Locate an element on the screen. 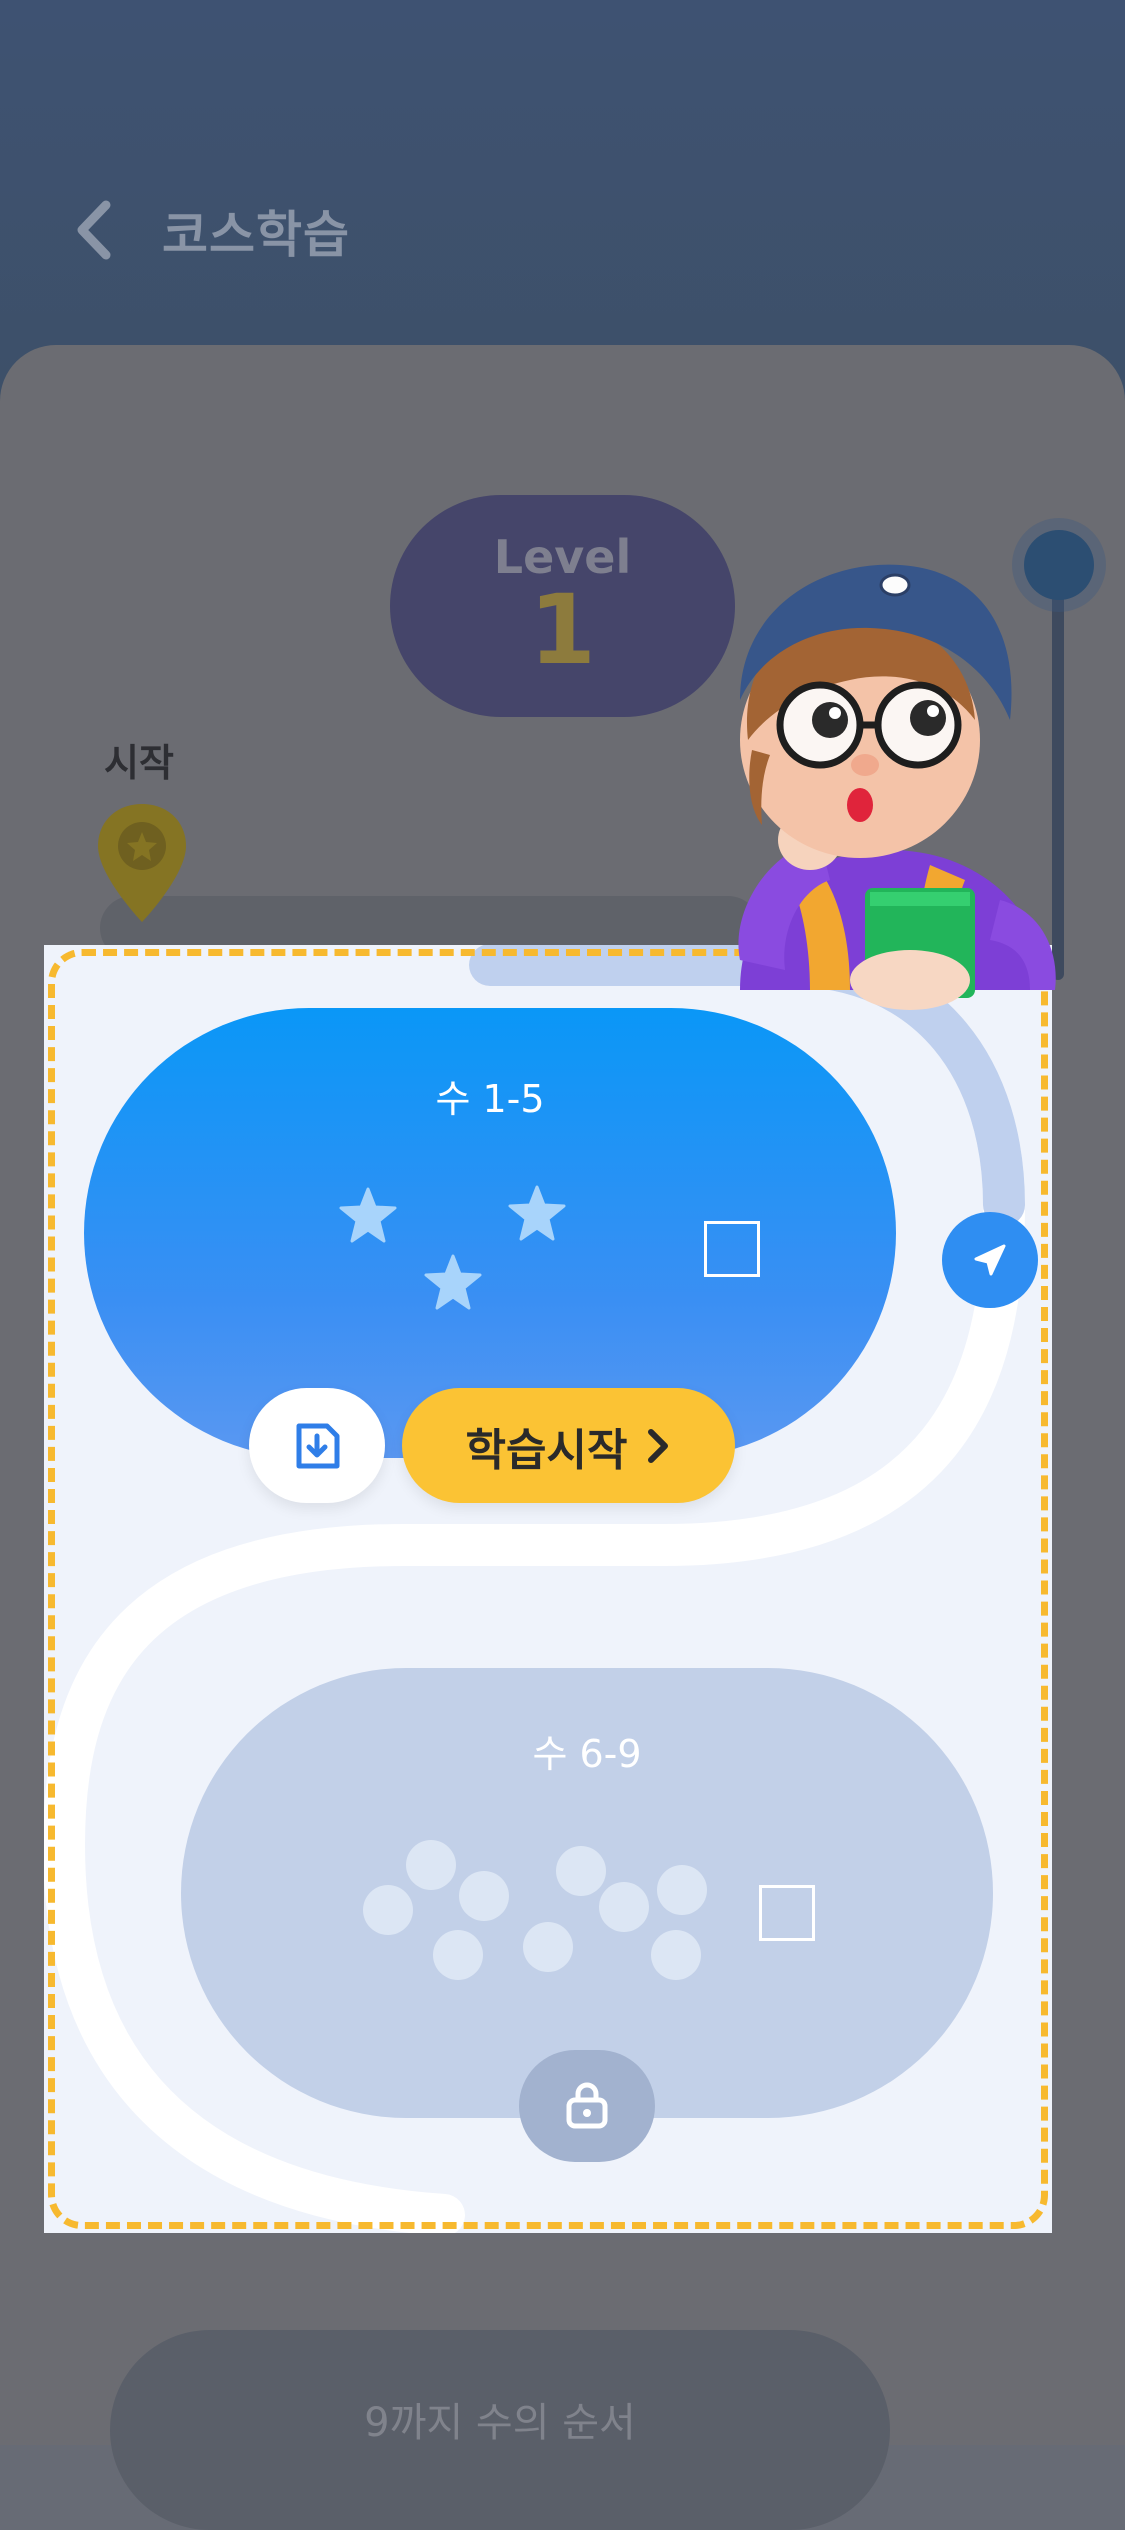 This screenshot has height=2530, width=1125. back-button is located at coordinates (95, 230).